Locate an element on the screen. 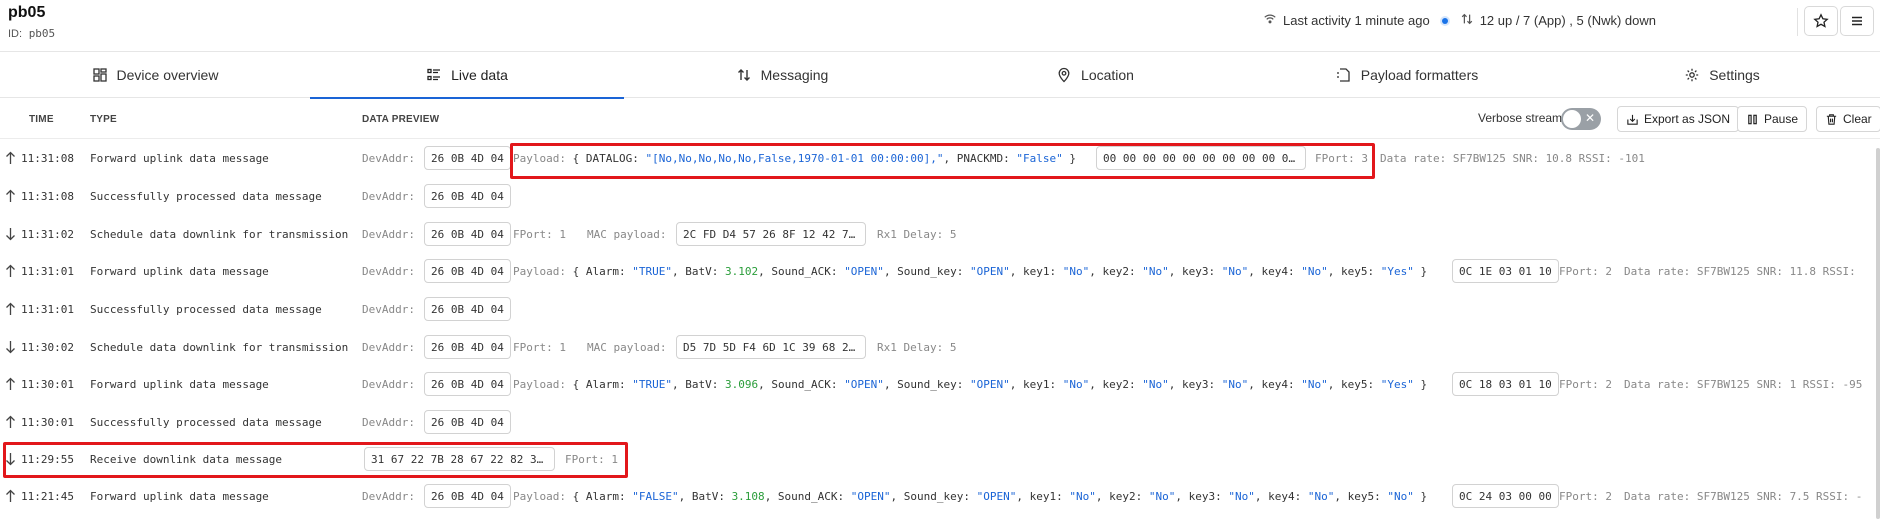 The height and width of the screenshot is (519, 1880). close-icon: ✕ is located at coordinates (1589, 118).